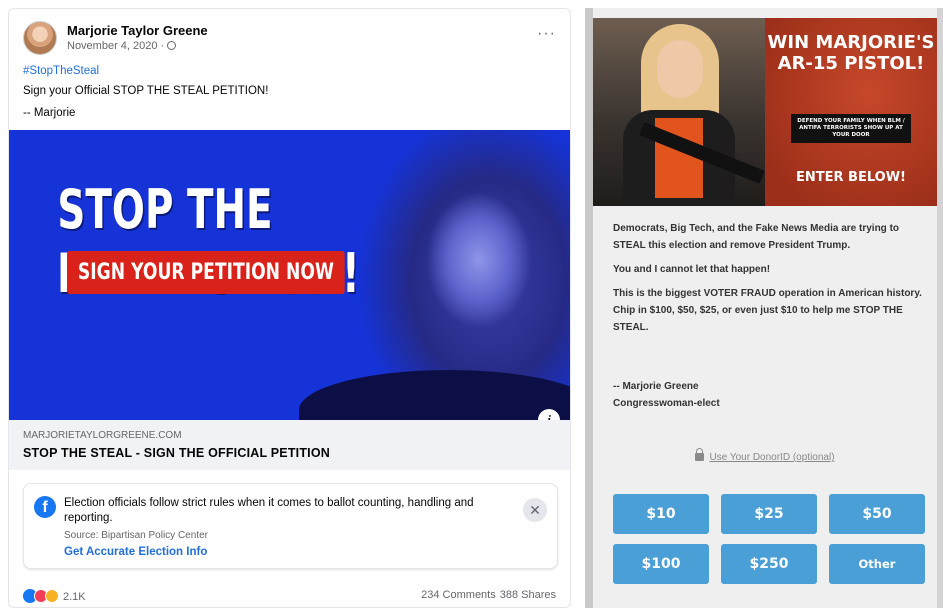 Image resolution: width=943 pixels, height=608 pixels. Describe the element at coordinates (49, 113) in the screenshot. I see `post-signoff: -- Marjorie` at that location.